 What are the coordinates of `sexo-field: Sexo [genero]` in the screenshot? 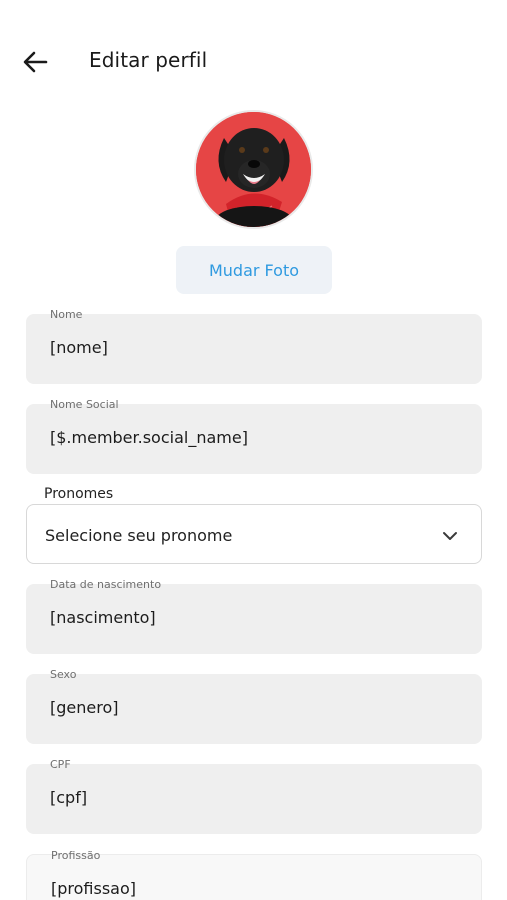 It's located at (254, 706).